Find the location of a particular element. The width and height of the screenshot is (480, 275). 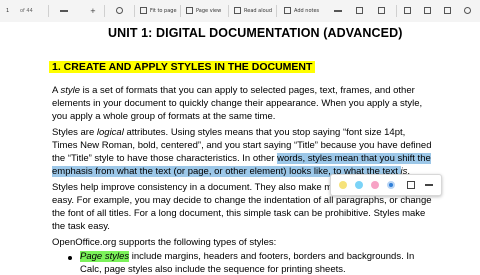

draw-icon is located at coordinates (338, 10).